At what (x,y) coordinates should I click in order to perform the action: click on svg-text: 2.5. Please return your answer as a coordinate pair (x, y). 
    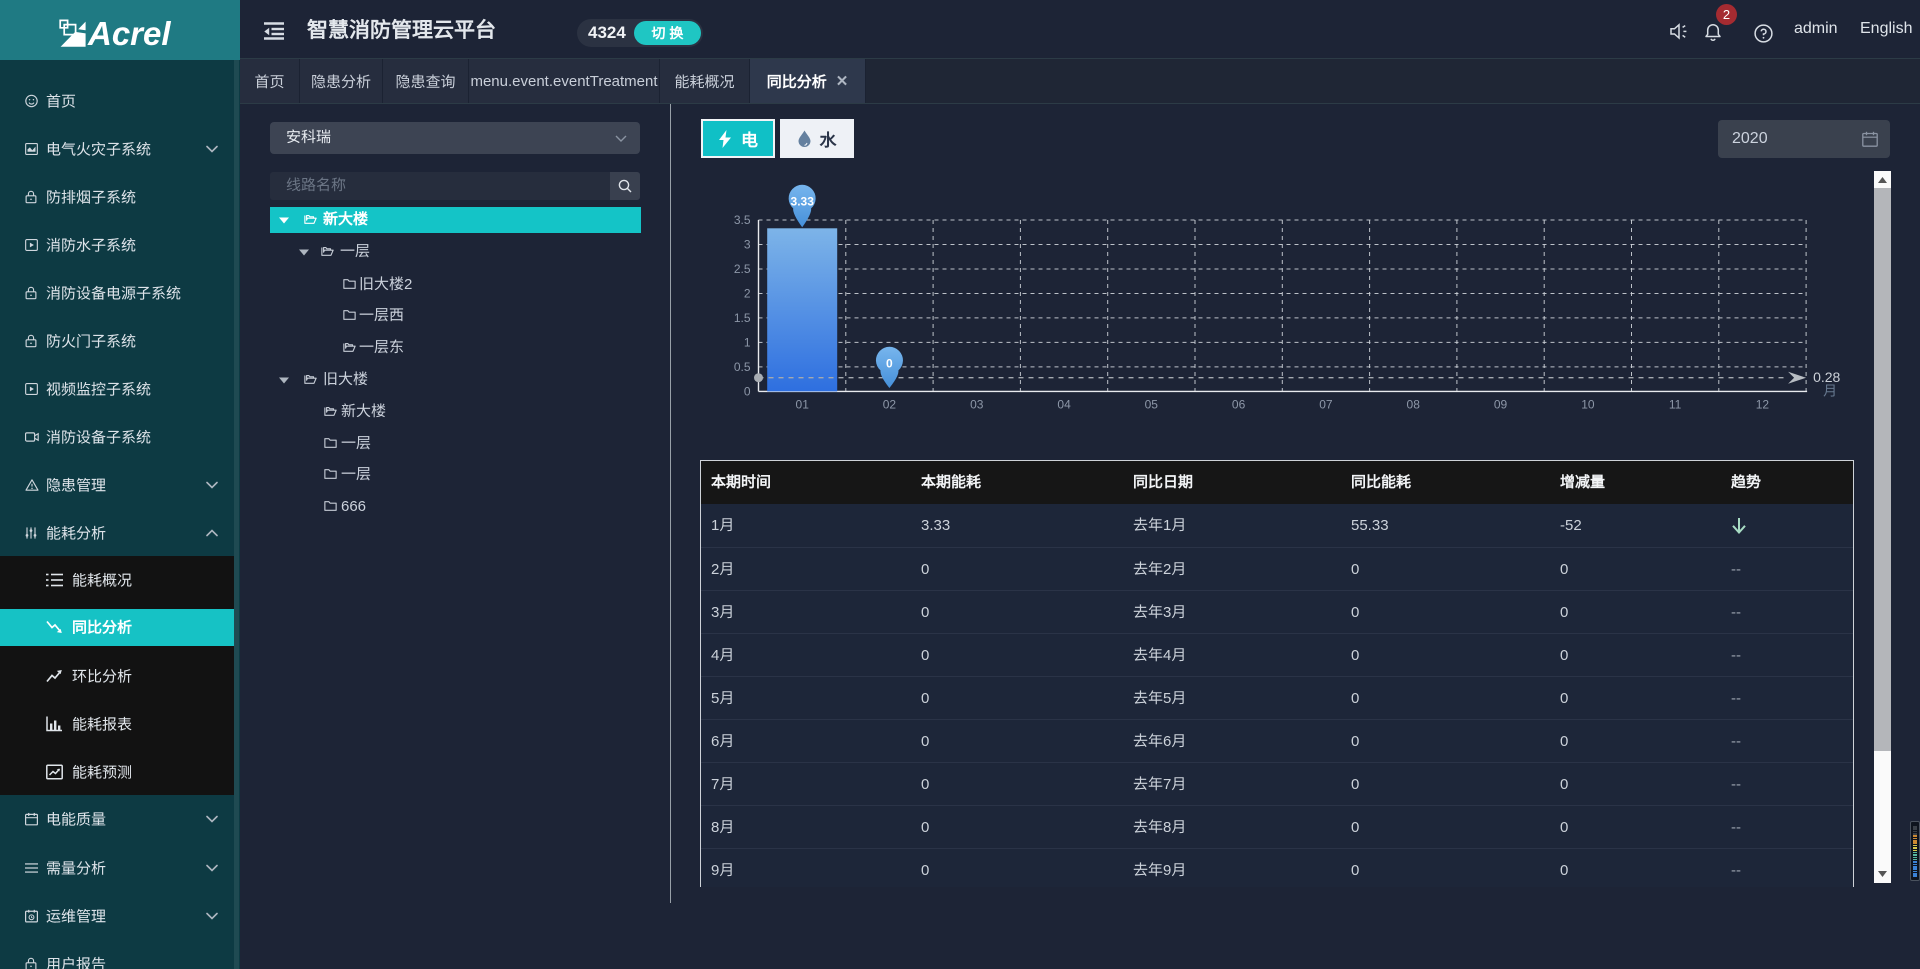
    Looking at the image, I should click on (742, 269).